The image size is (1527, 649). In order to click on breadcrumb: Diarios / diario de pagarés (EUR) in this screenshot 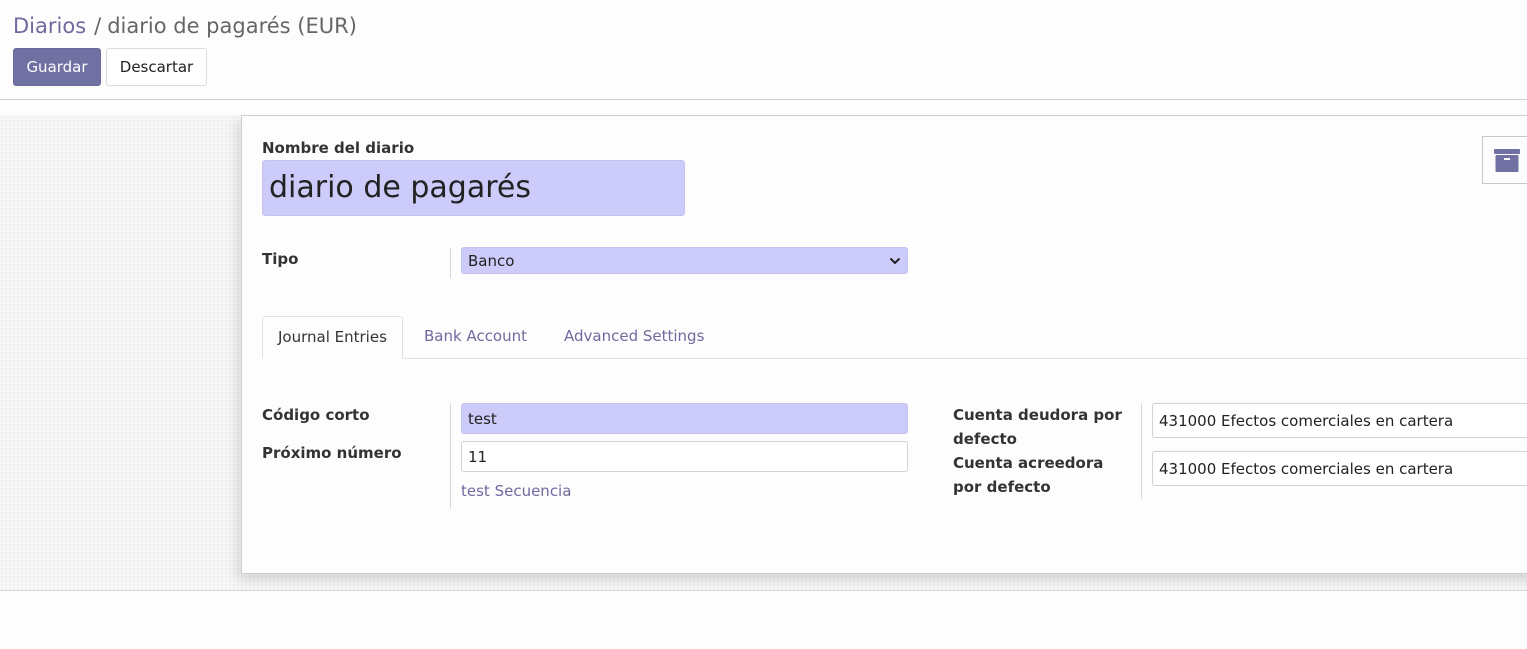, I will do `click(185, 26)`.